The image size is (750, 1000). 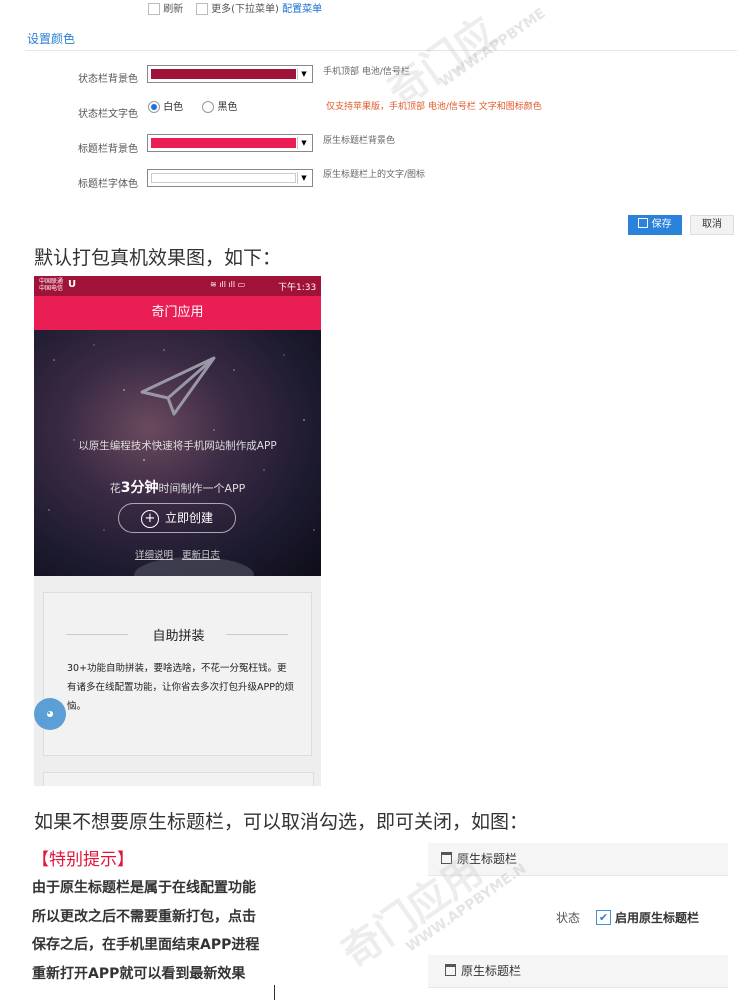 What do you see at coordinates (139, 973) in the screenshot?
I see `tip-line: 重新打开APP就可以看到最新效果` at bounding box center [139, 973].